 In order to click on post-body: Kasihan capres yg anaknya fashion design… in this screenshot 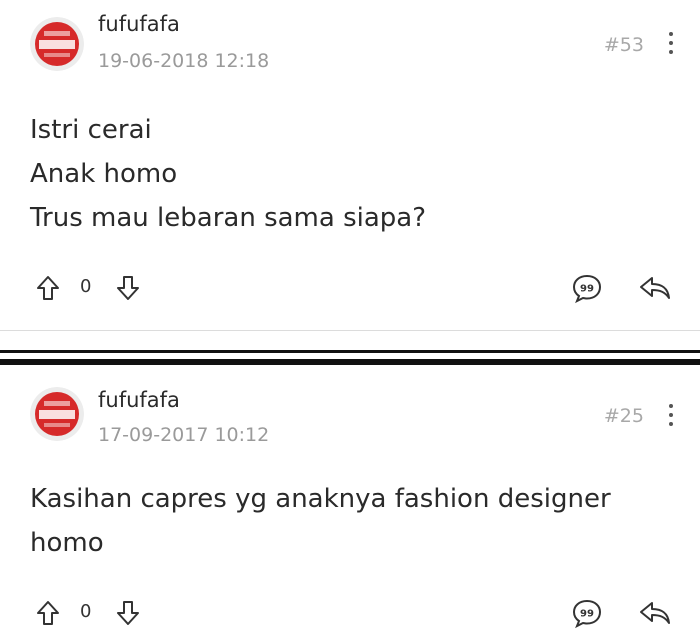, I will do `click(345, 521)`.